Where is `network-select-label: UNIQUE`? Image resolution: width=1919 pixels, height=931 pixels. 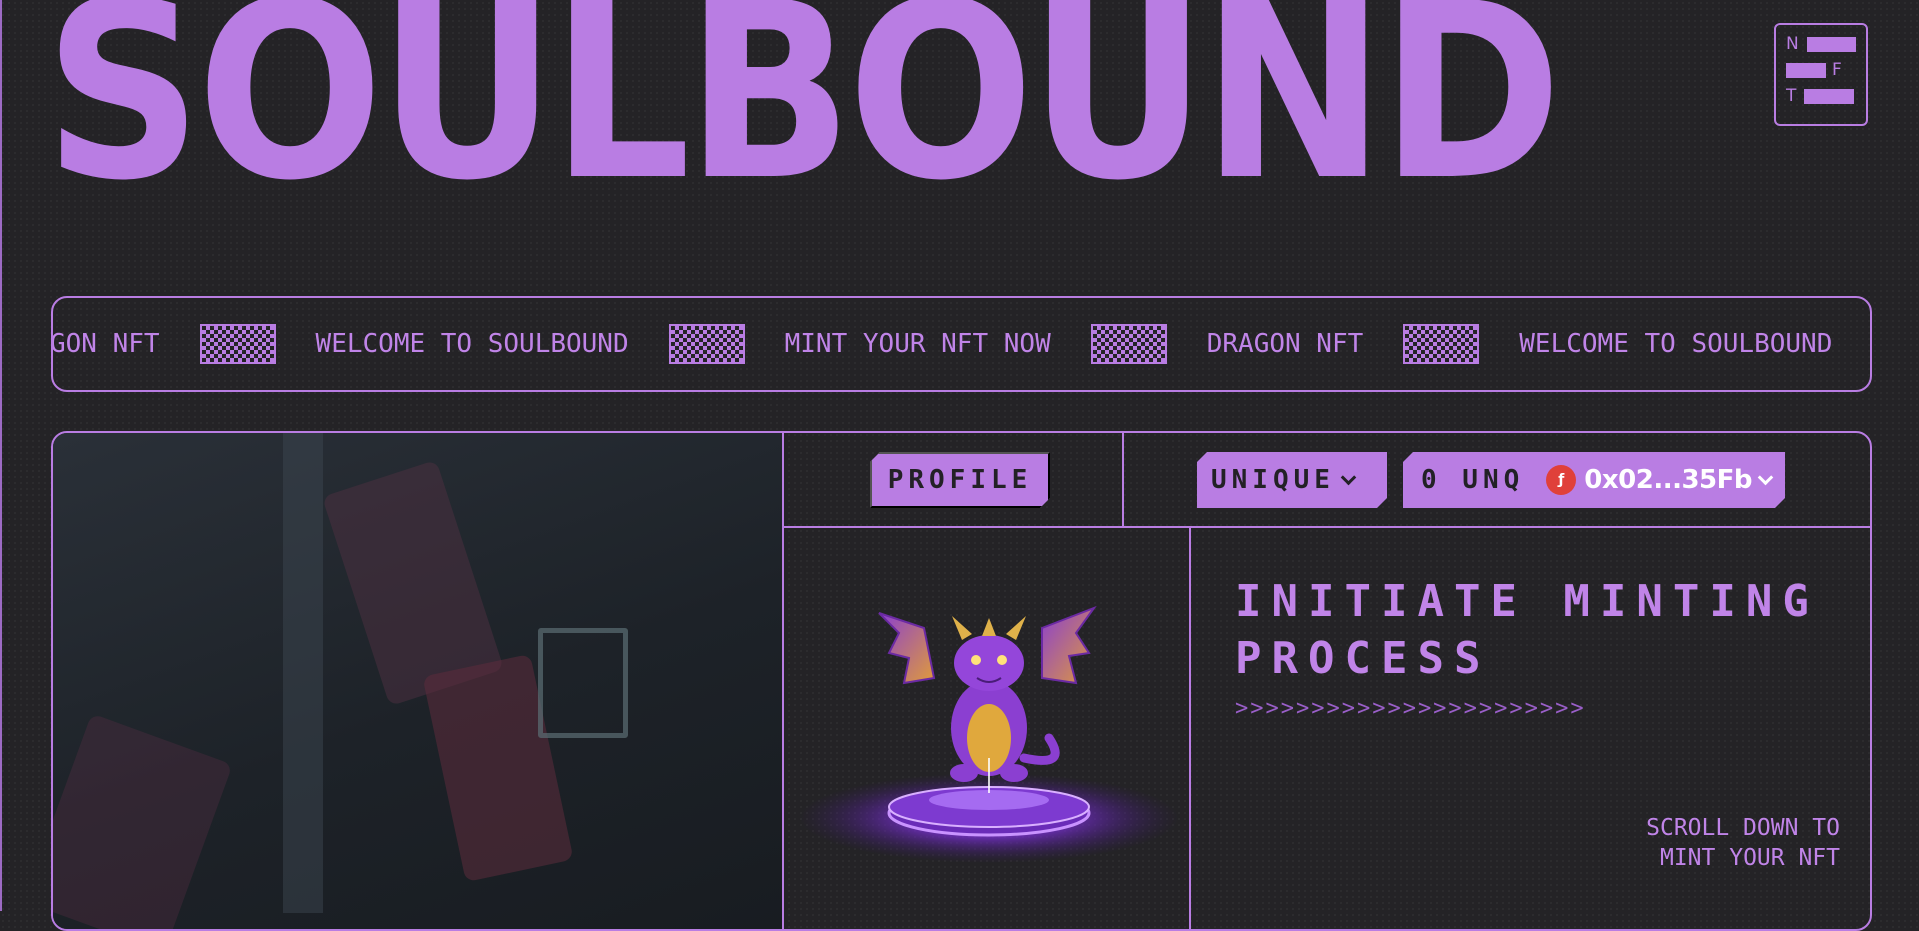 network-select-label: UNIQUE is located at coordinates (1273, 480).